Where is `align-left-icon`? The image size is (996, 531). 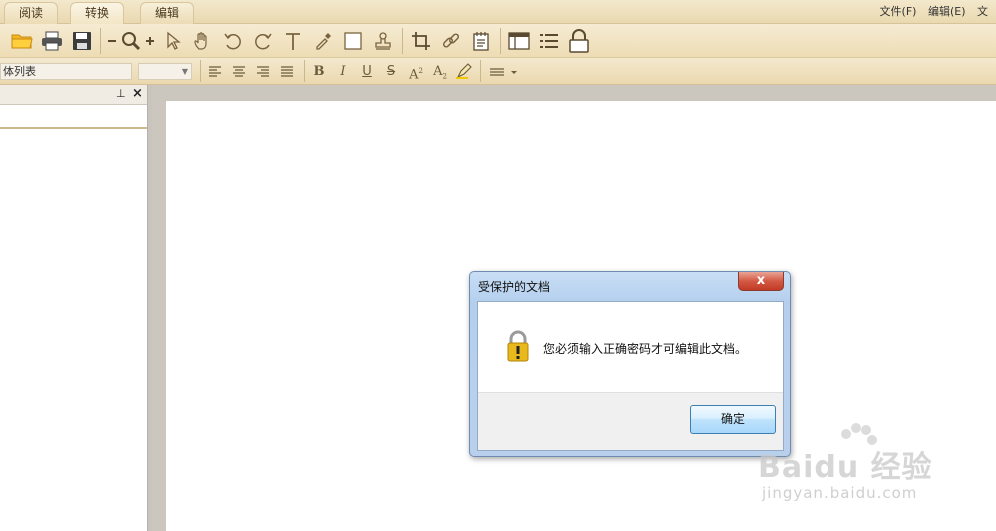
align-left-icon is located at coordinates (215, 72).